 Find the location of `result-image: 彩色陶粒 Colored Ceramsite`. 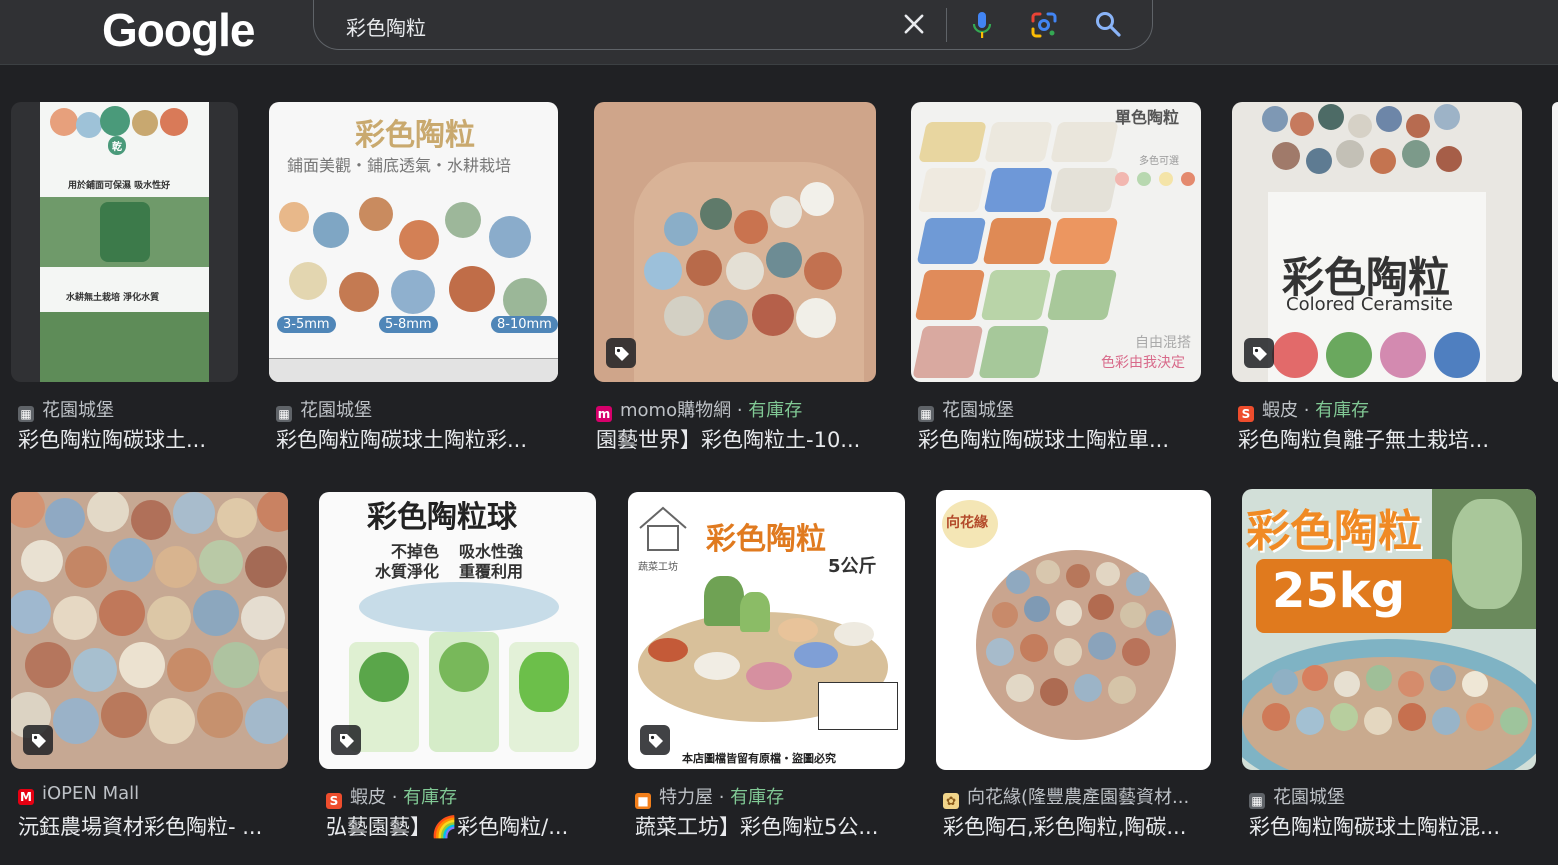

result-image: 彩色陶粒 Colored Ceramsite is located at coordinates (1377, 242).